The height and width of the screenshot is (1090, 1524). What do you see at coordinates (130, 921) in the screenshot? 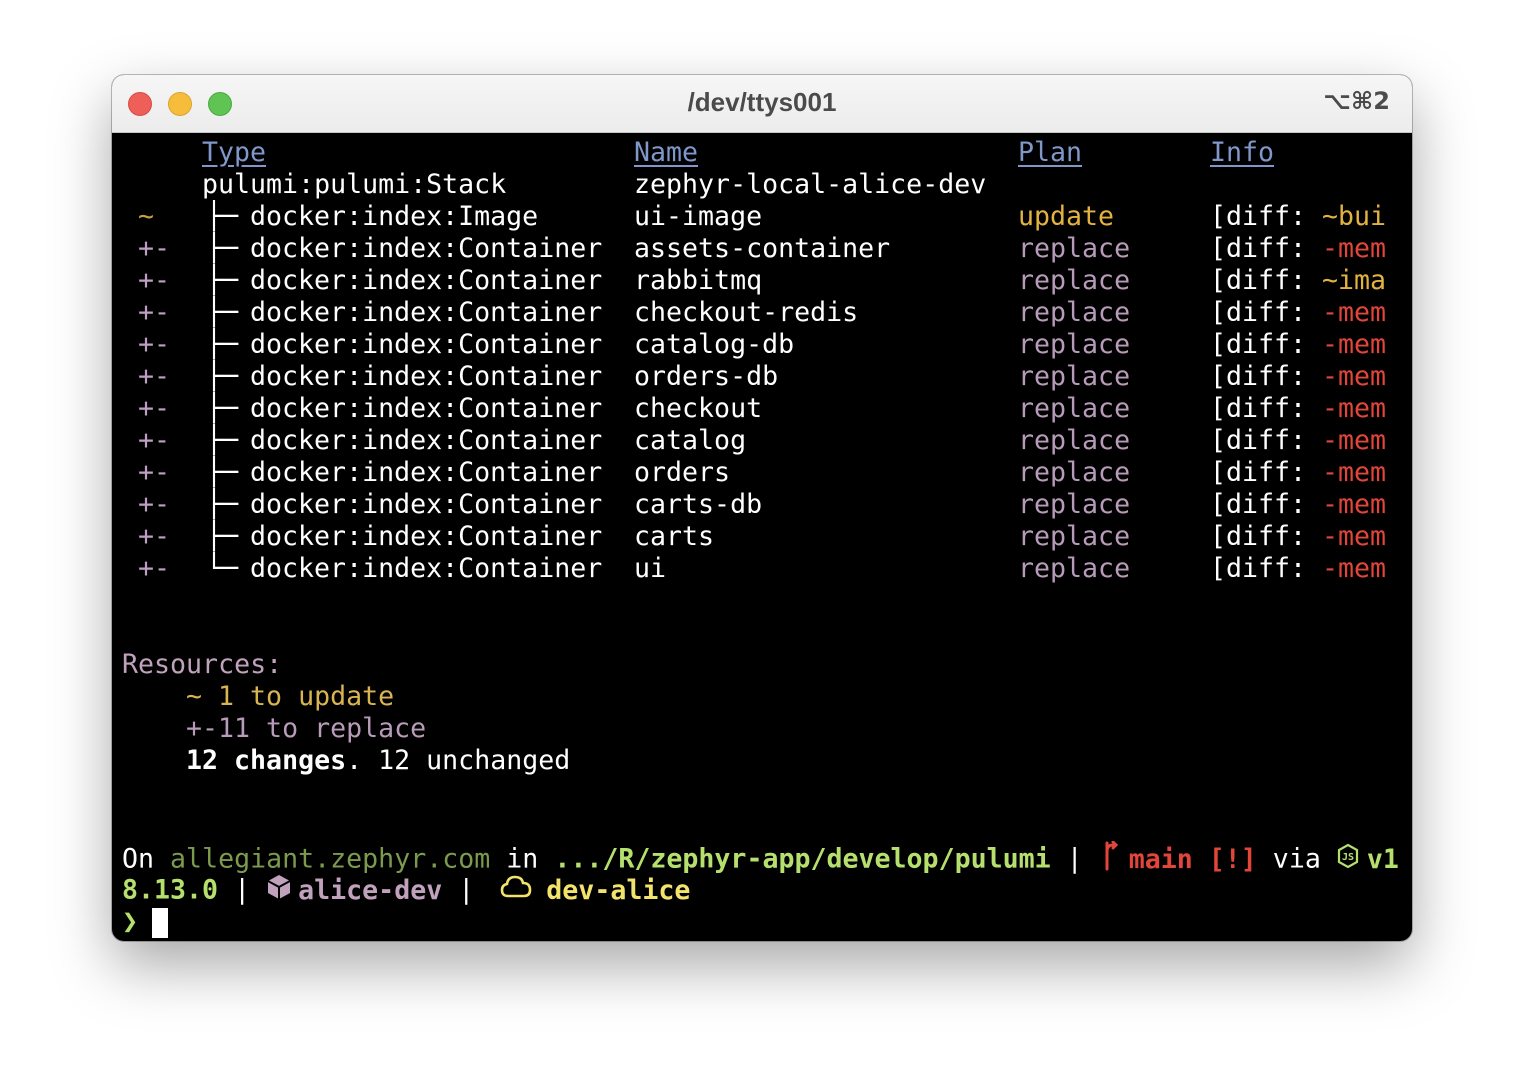
I see `prompt-char: ❯` at bounding box center [130, 921].